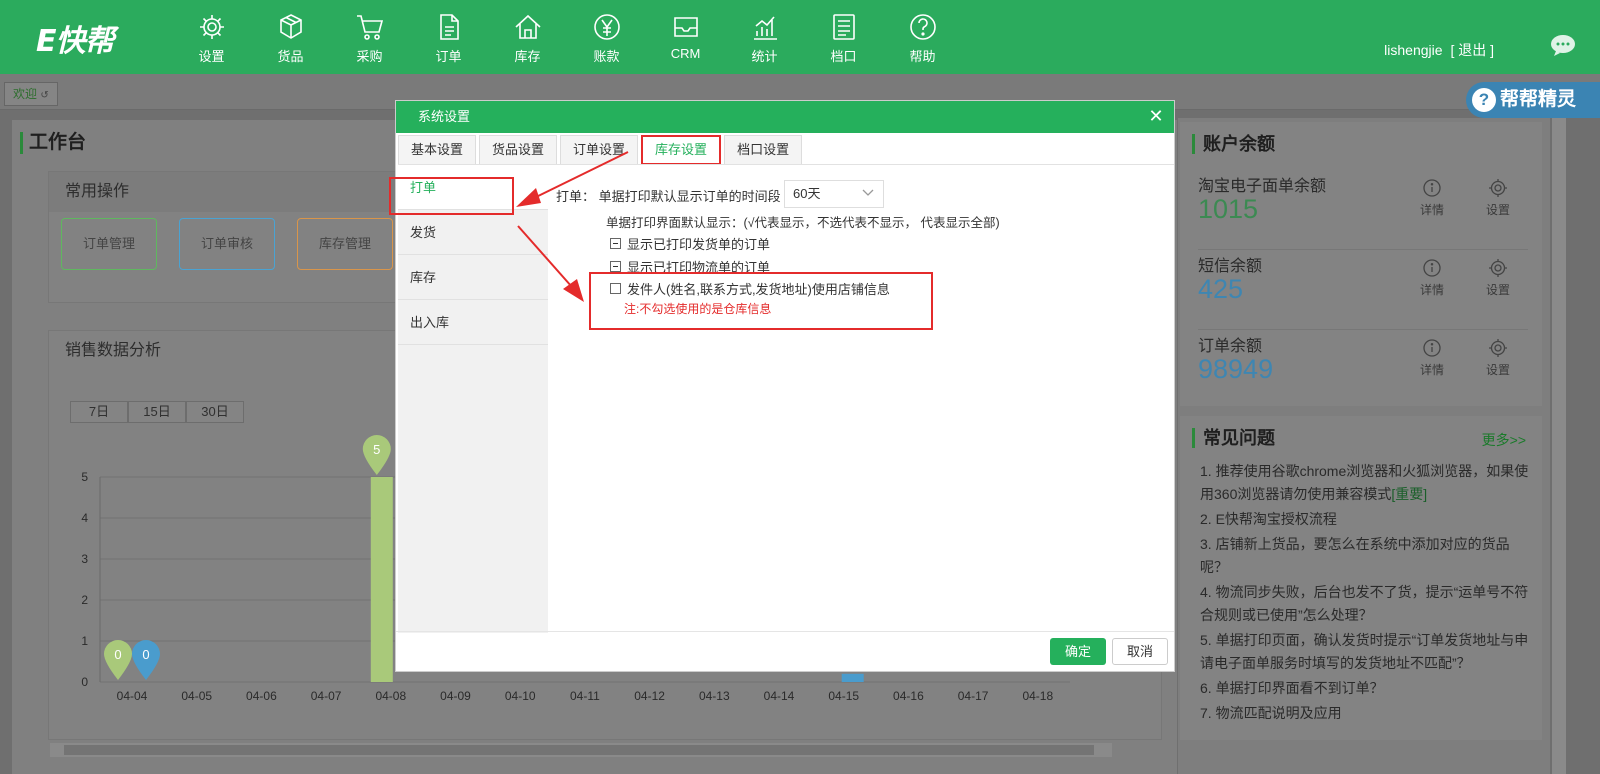 Image resolution: width=1600 pixels, height=774 pixels. What do you see at coordinates (681, 150) in the screenshot?
I see `tab-inventory-settings: 库存设置` at bounding box center [681, 150].